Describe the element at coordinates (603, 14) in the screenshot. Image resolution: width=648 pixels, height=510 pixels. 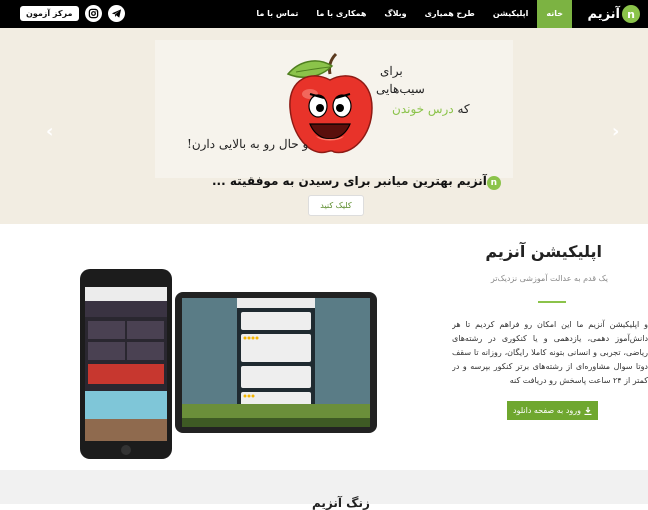
I see `brand-name: آنزیم` at that location.